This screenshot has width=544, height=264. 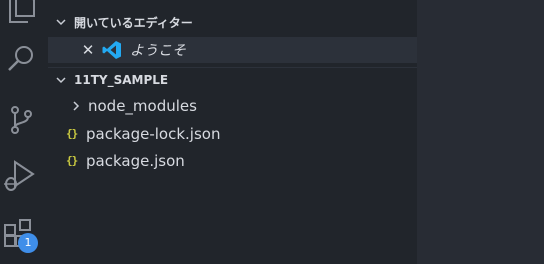 I want to click on tree-item-package-lock-json: {} package-lock.json, so click(x=232, y=133).